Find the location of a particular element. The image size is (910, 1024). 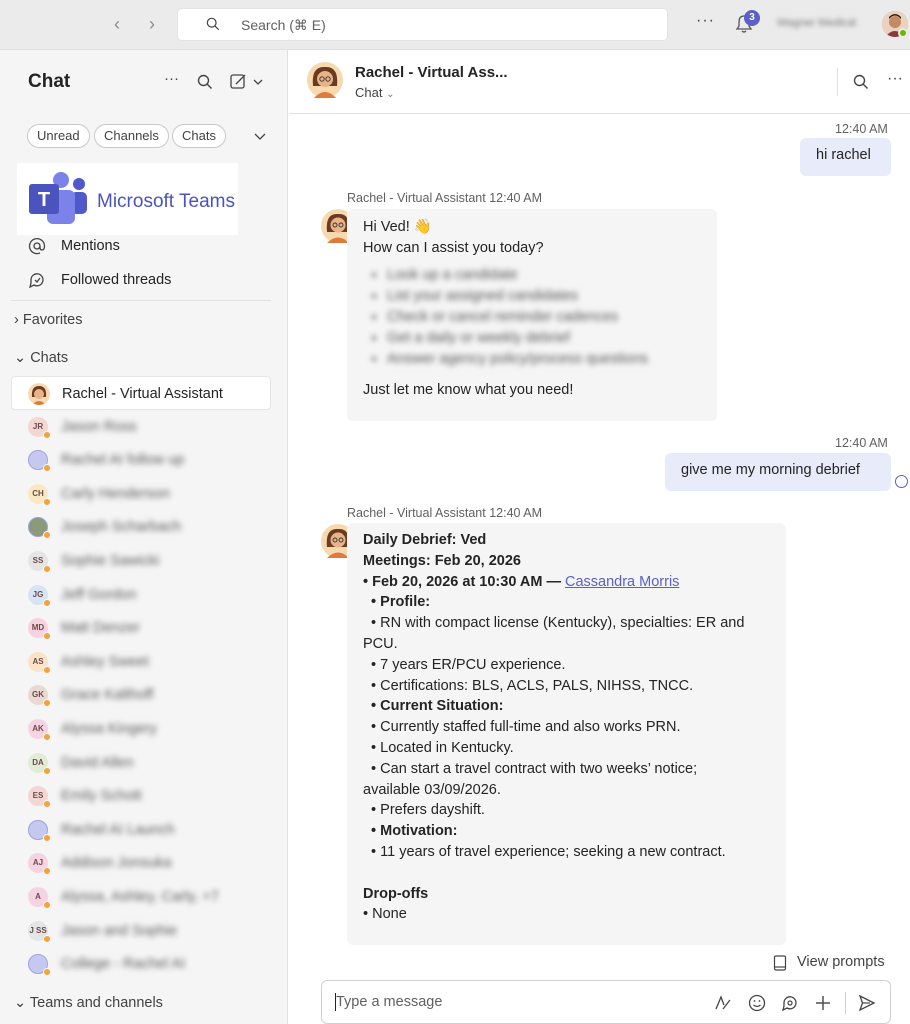

chat-item: AS Ashley Sweet is located at coordinates (141, 662).